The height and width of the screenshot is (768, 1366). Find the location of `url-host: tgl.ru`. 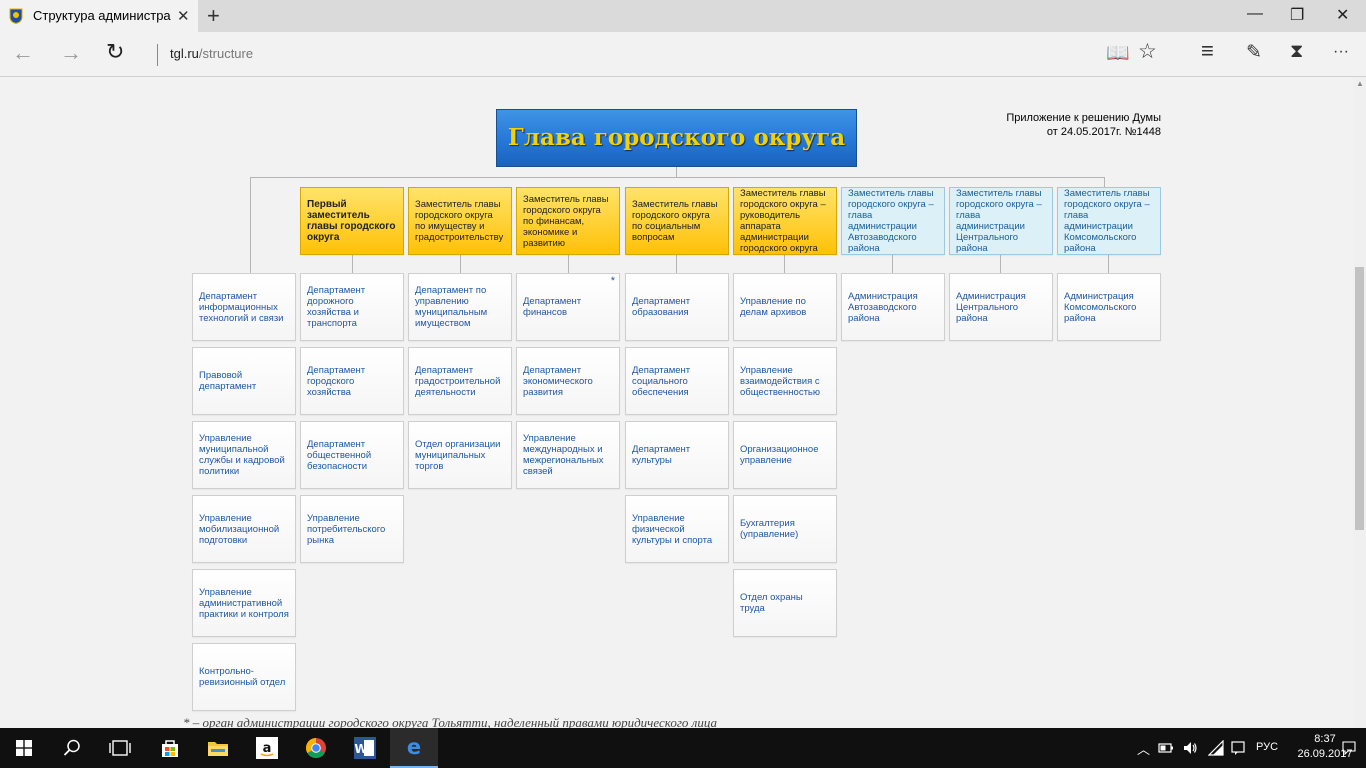

url-host: tgl.ru is located at coordinates (184, 53).